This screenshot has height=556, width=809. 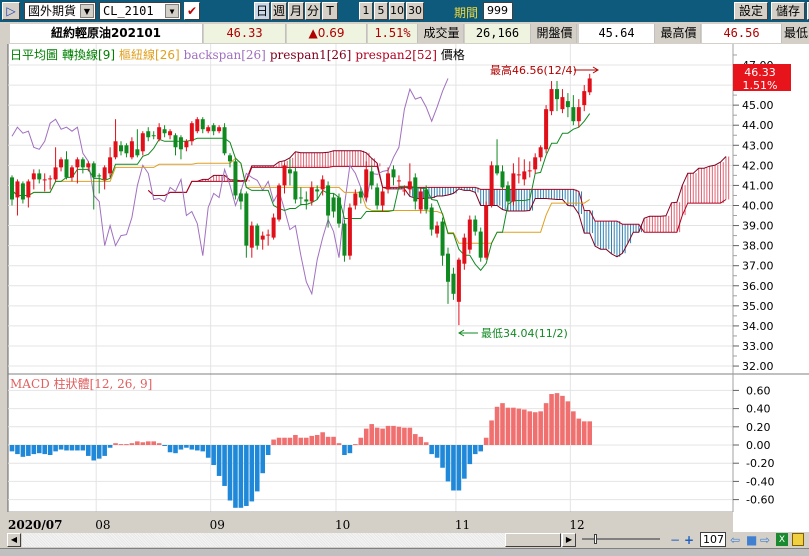 What do you see at coordinates (798, 539) in the screenshot?
I see `save-file-icon` at bounding box center [798, 539].